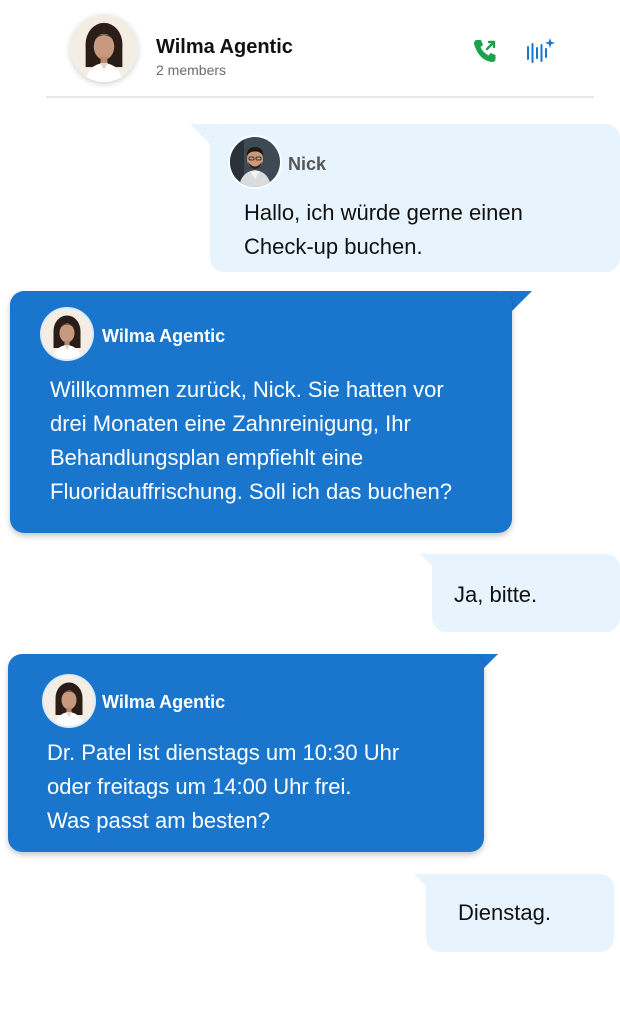 Image resolution: width=620 pixels, height=1024 pixels. I want to click on chat-title: Wilma Agentic, so click(224, 47).